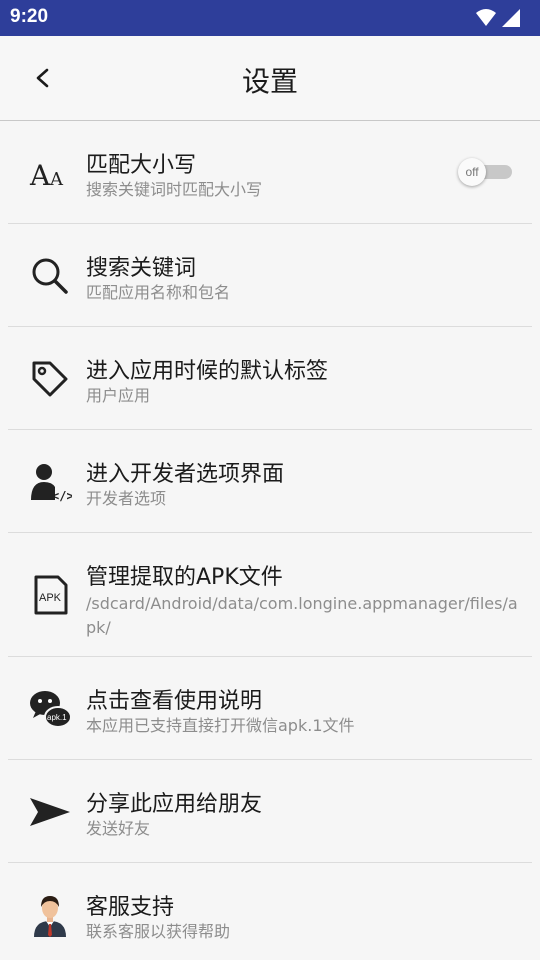 The height and width of the screenshot is (960, 540). Describe the element at coordinates (158, 931) in the screenshot. I see `setting-subtitle: 联系客服以获得帮助` at that location.